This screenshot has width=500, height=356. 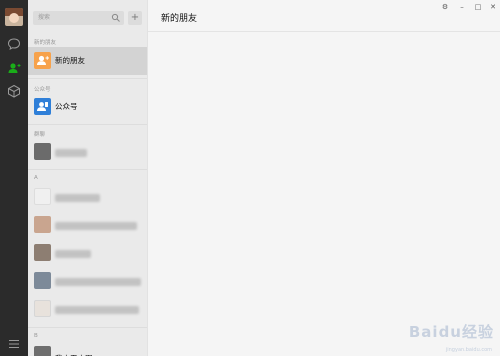 I want to click on list-item-new-friends: 新的朋友, so click(x=87, y=61).